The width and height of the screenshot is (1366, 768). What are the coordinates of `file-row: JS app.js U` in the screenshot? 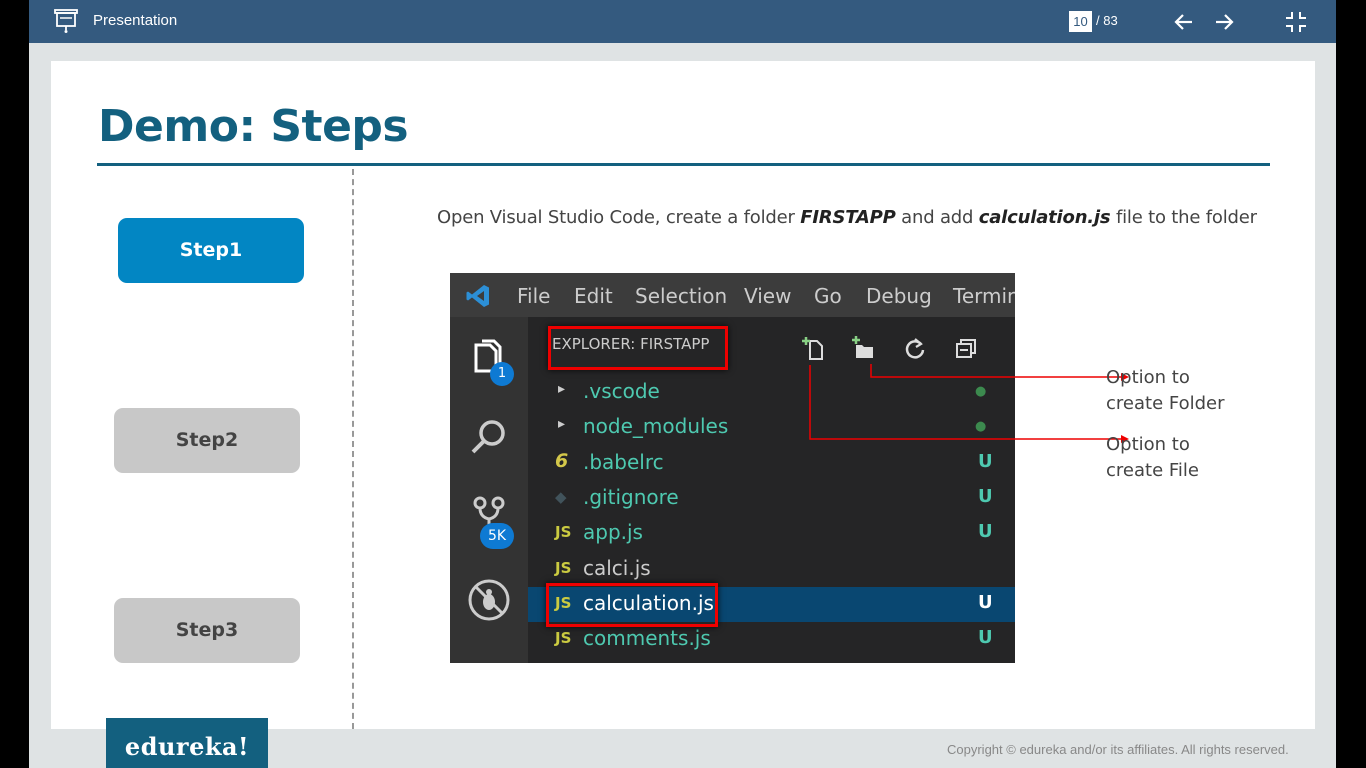 It's located at (771, 533).